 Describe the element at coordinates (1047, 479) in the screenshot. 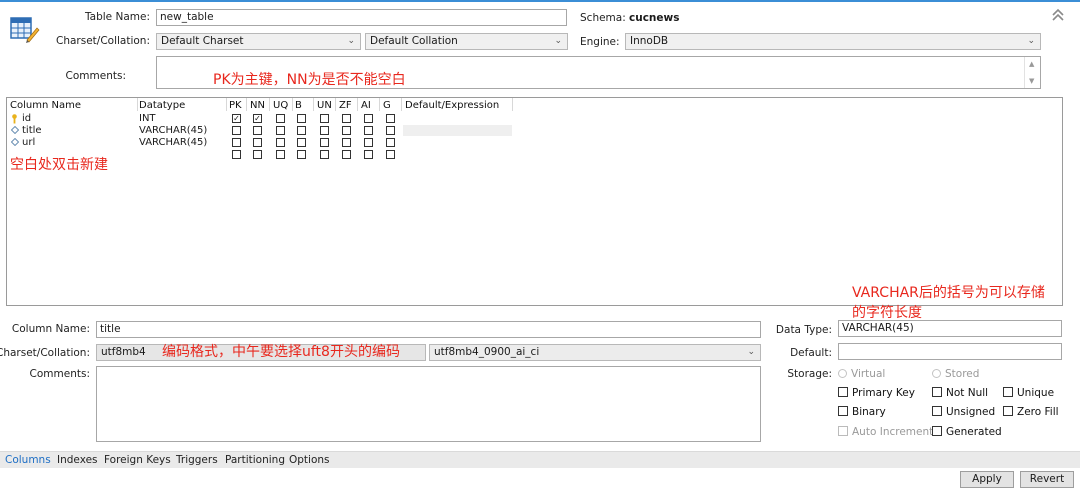

I see `revert-button: Revert` at that location.